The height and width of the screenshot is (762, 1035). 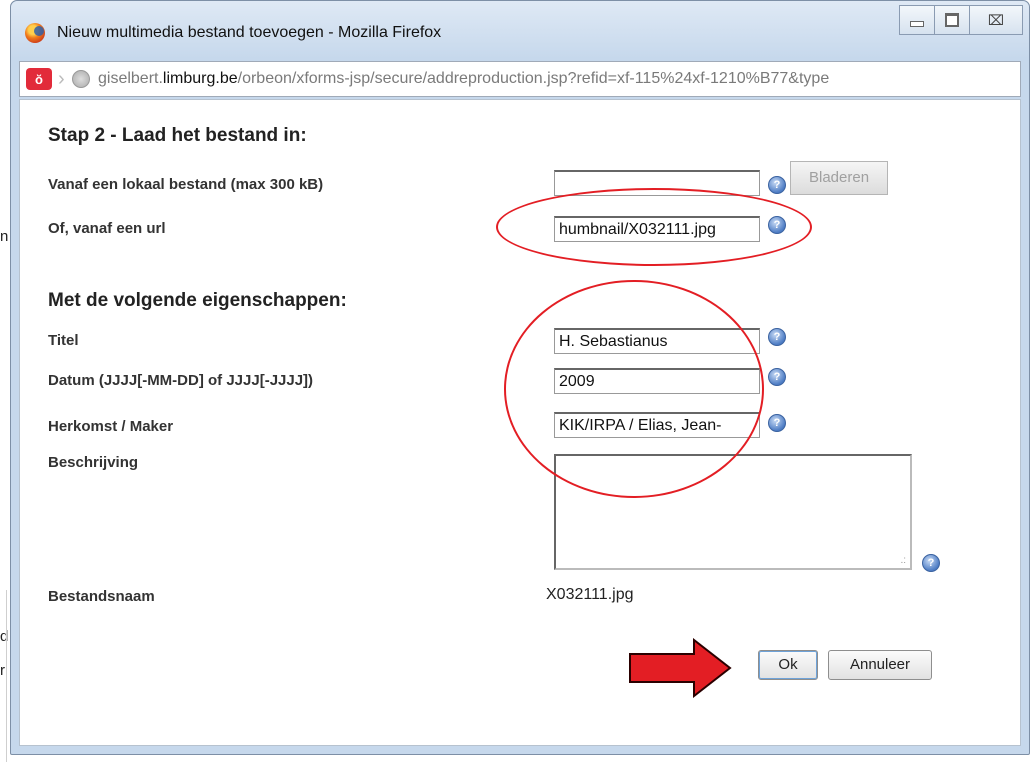 I want to click on annotation-ellipse-url, so click(x=654, y=227).